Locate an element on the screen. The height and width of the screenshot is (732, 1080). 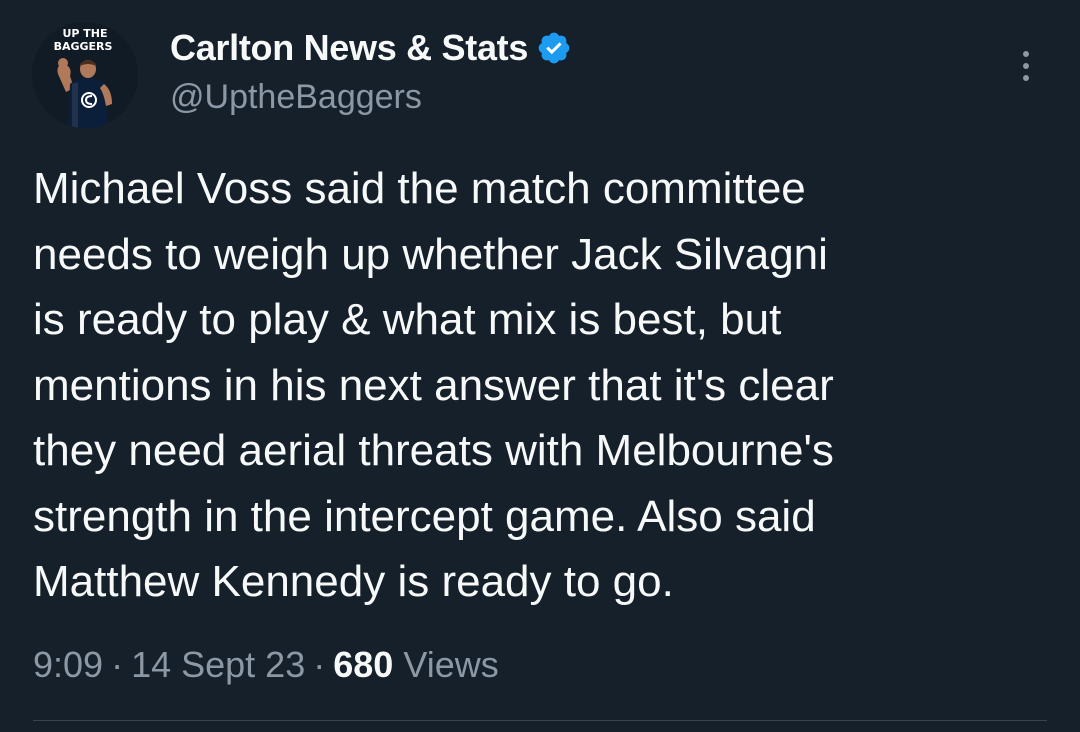
avatar-image: UP THE BAGGERS is located at coordinates (85, 75).